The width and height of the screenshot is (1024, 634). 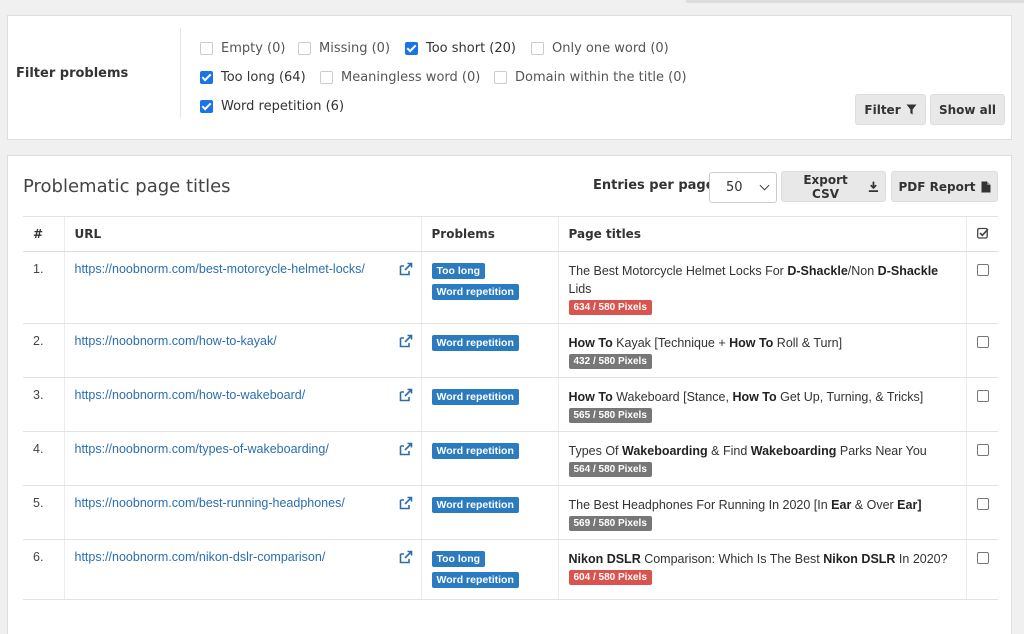 What do you see at coordinates (601, 77) in the screenshot?
I see `filter-option-label: Domain within the title (0)` at bounding box center [601, 77].